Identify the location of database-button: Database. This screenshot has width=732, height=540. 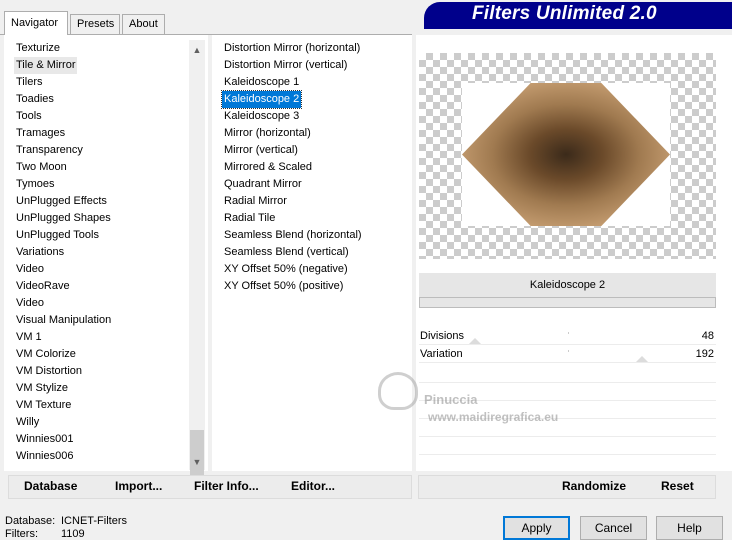
(50, 486).